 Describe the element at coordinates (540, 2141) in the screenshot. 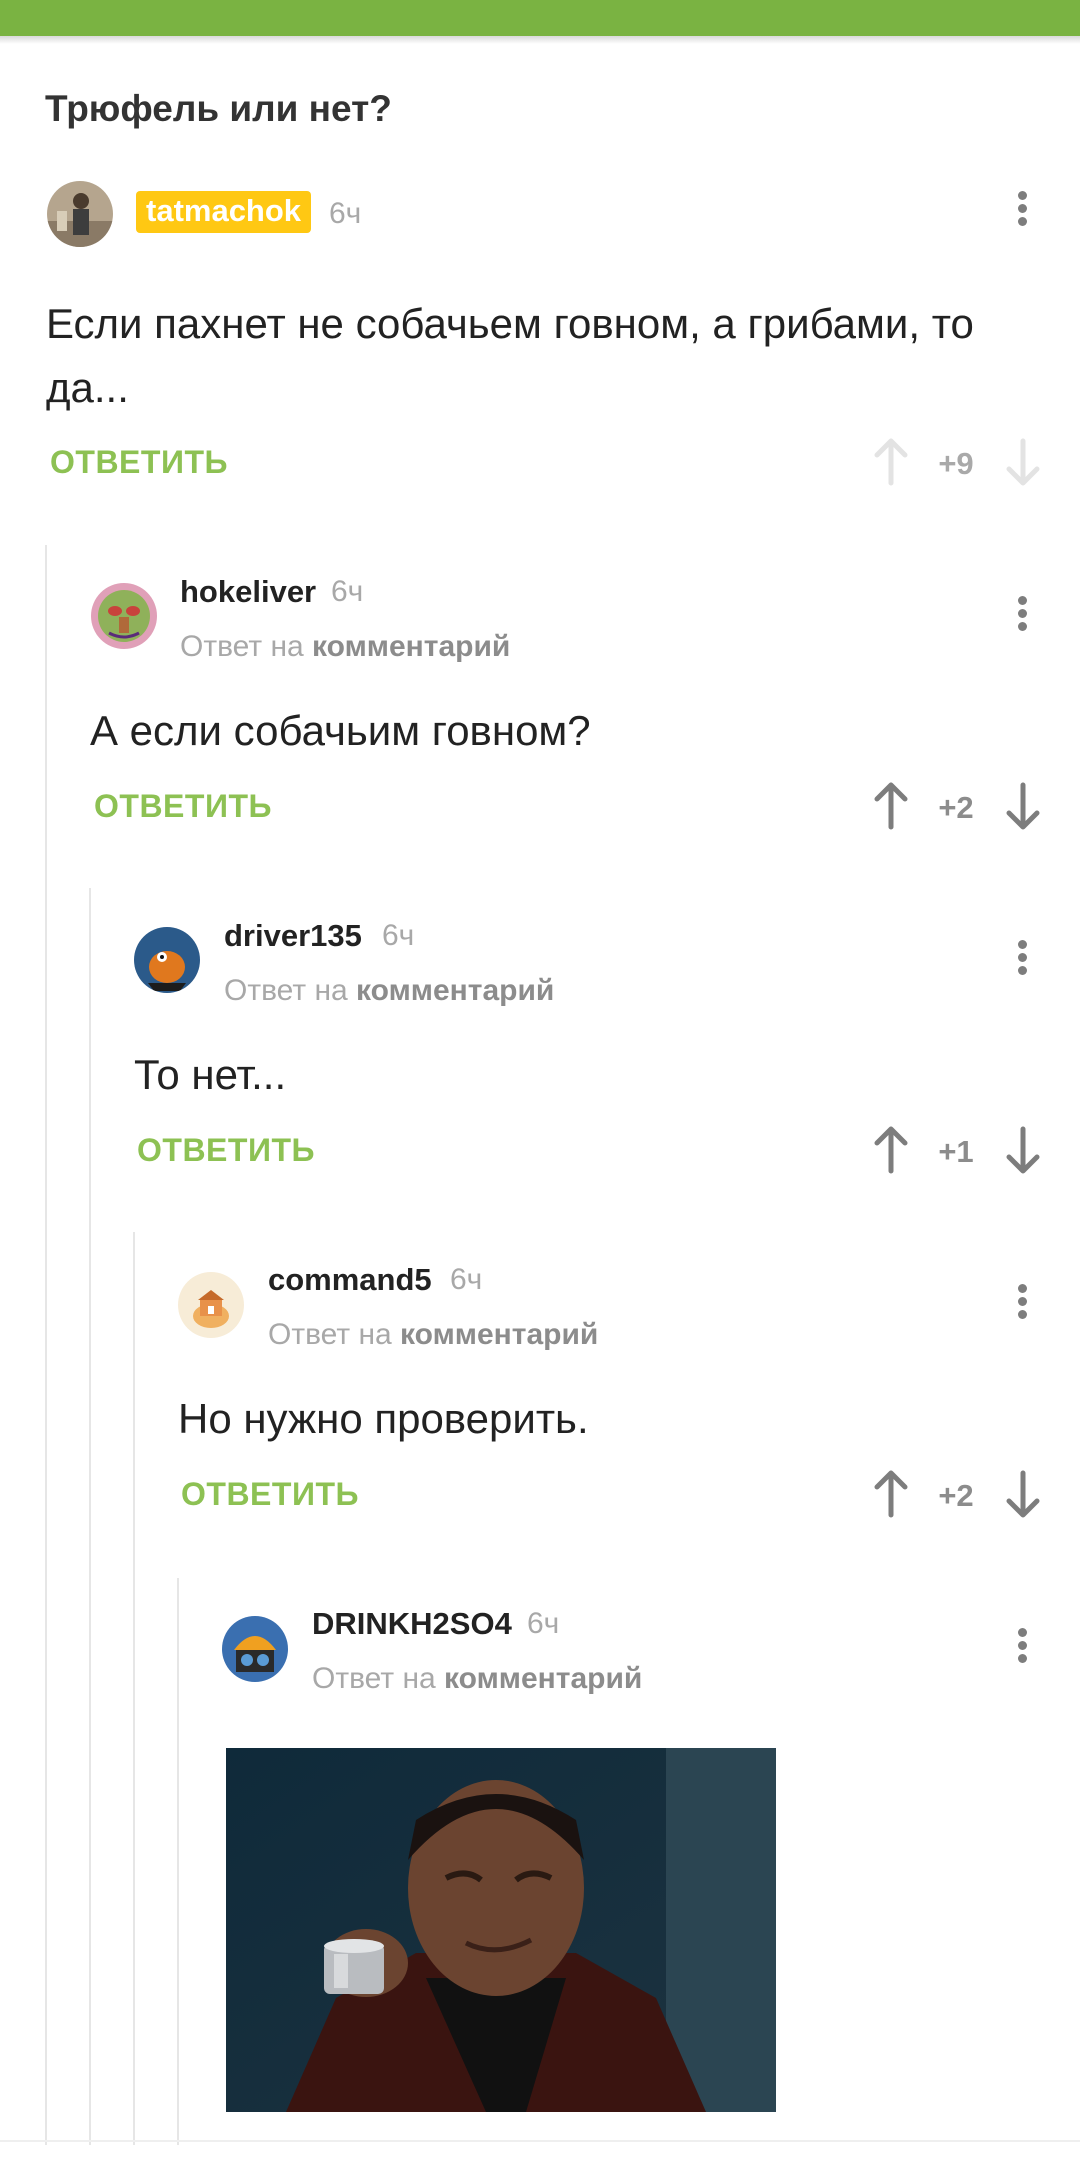

I see `bottom-divider` at that location.